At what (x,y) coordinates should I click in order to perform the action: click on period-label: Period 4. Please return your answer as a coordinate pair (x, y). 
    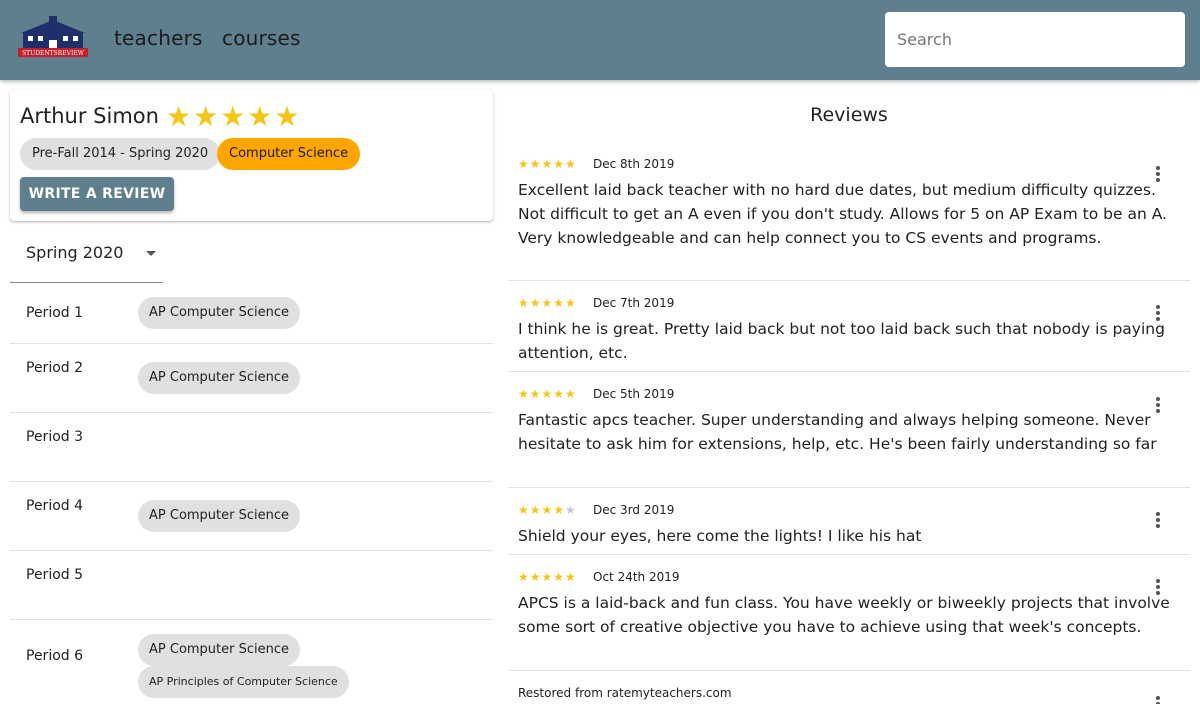
    Looking at the image, I should click on (55, 506).